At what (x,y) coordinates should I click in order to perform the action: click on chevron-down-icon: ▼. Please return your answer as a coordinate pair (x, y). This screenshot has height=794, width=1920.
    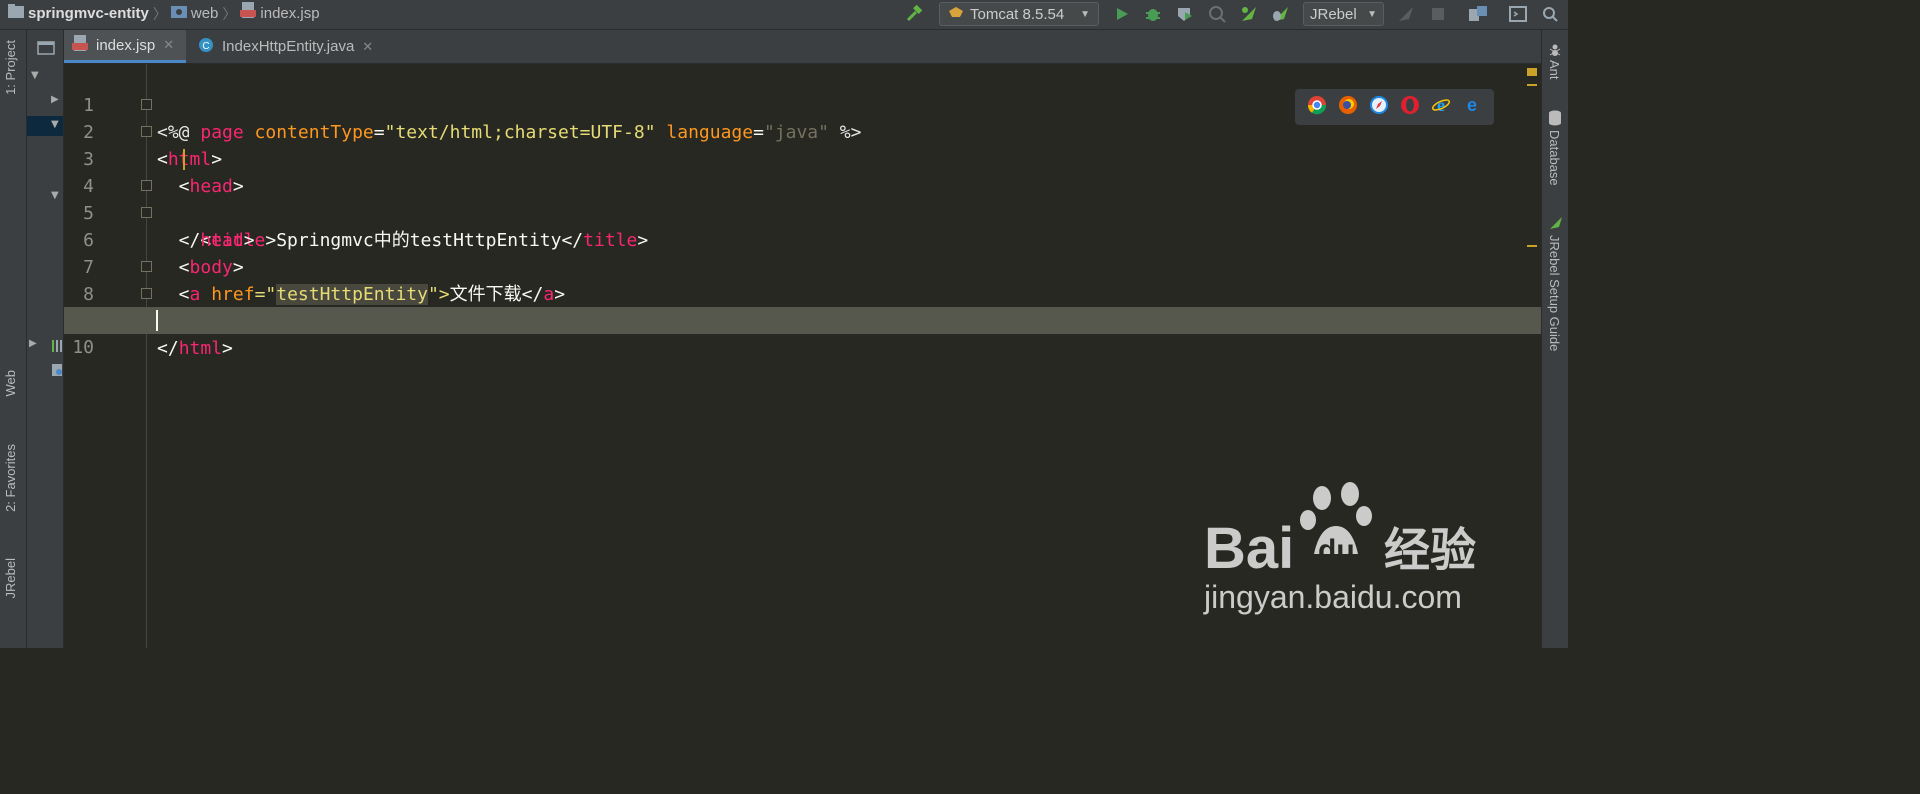
    Looking at the image, I should click on (1372, 14).